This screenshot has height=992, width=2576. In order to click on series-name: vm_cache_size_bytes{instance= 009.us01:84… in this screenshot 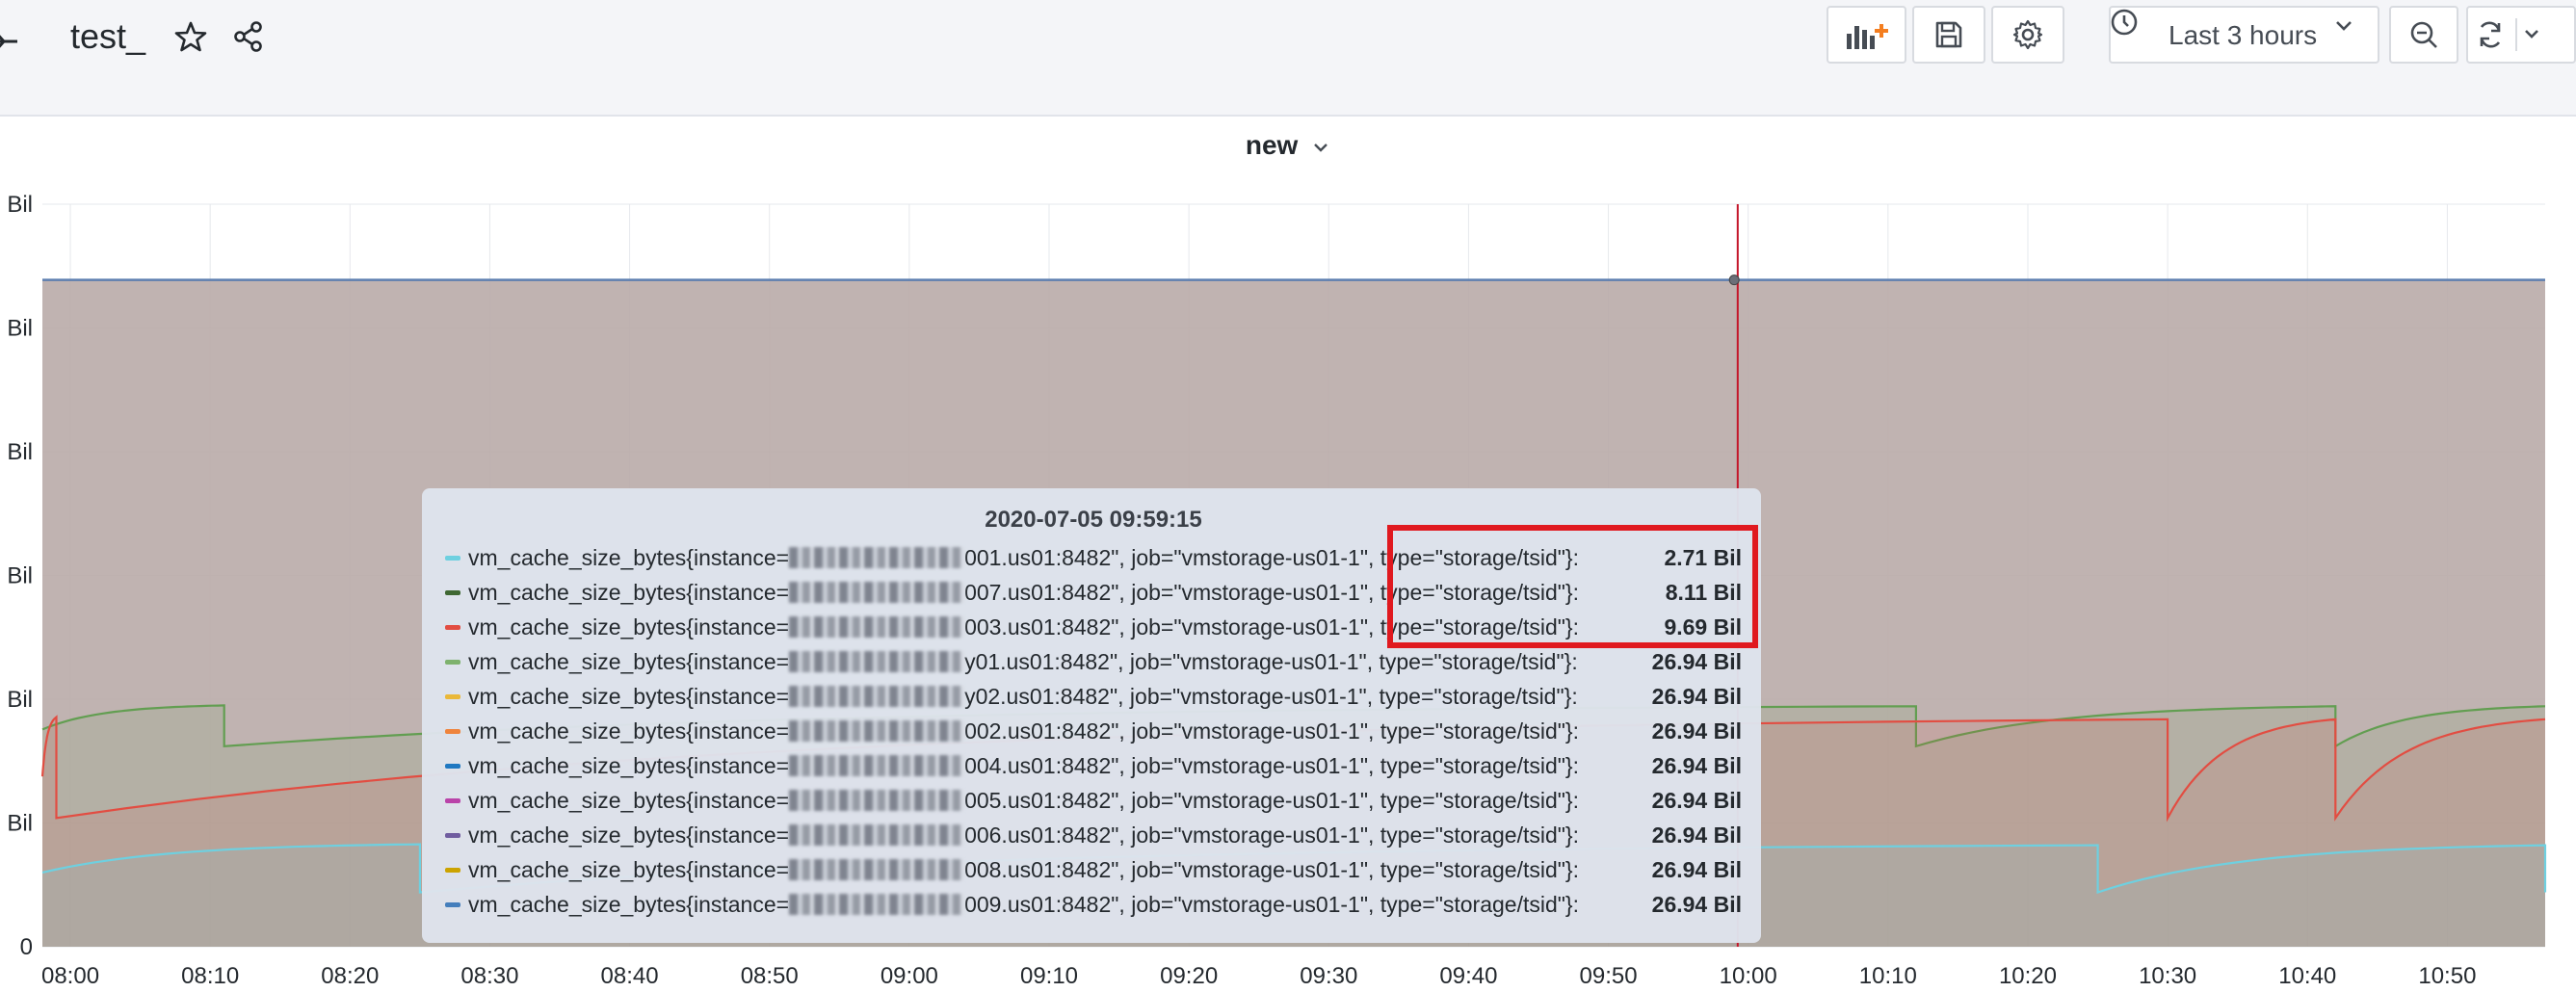, I will do `click(1023, 904)`.